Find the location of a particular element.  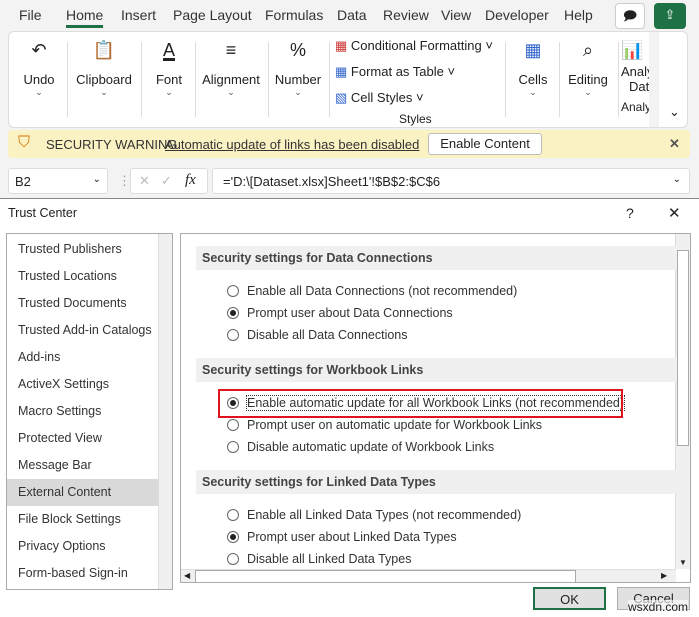

section-header: Security settings for Data Connections is located at coordinates (436, 258).